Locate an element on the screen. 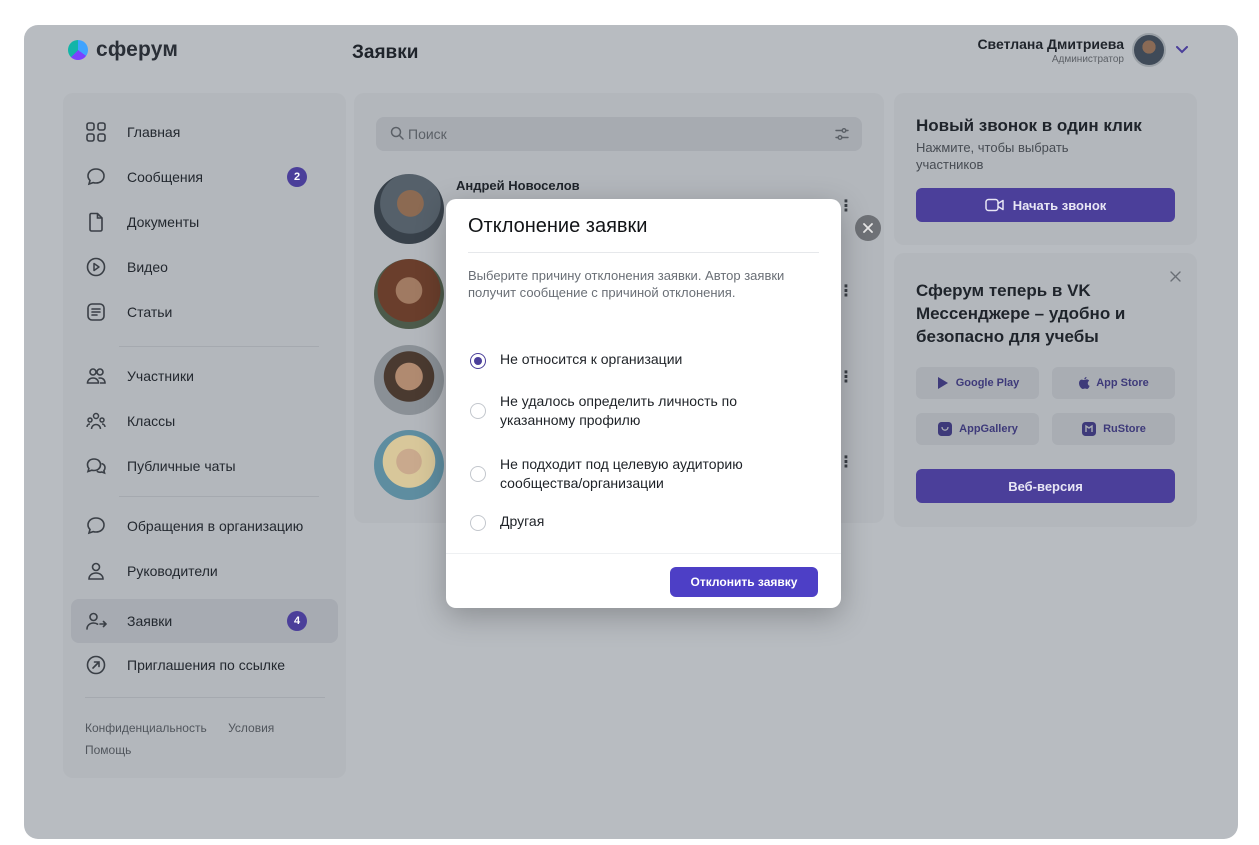 Image resolution: width=1259 pixels, height=845 pixels. logo-text: сферум is located at coordinates (137, 49).